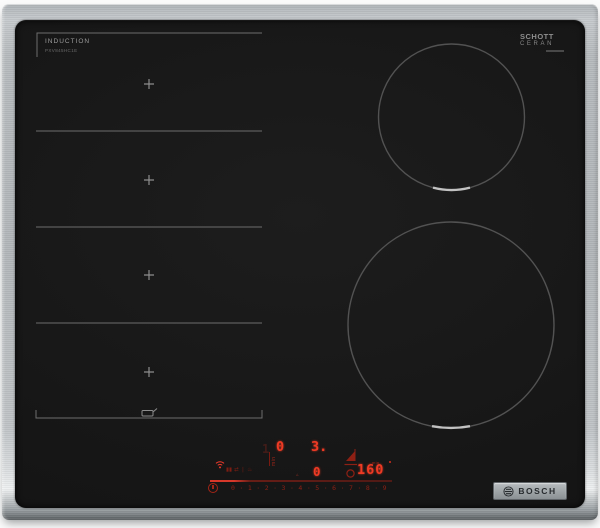  I want to click on model-number-label: PXV845HC1E, so click(61, 50).